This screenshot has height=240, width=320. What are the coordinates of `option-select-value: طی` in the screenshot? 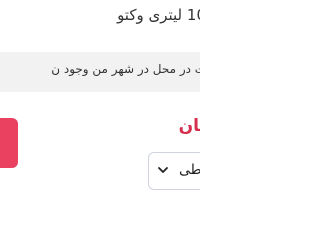 It's located at (189, 170).